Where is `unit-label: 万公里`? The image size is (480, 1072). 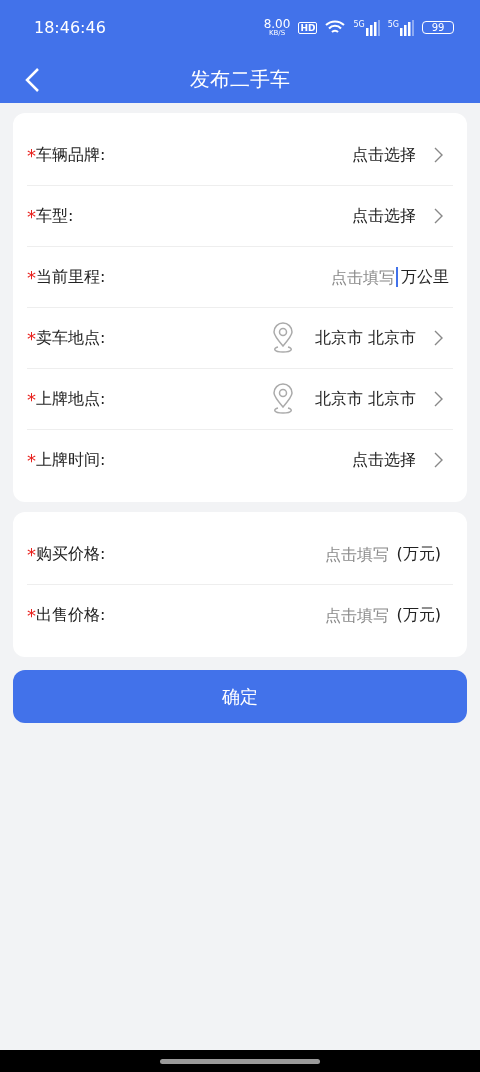
unit-label: 万公里 is located at coordinates (425, 277).